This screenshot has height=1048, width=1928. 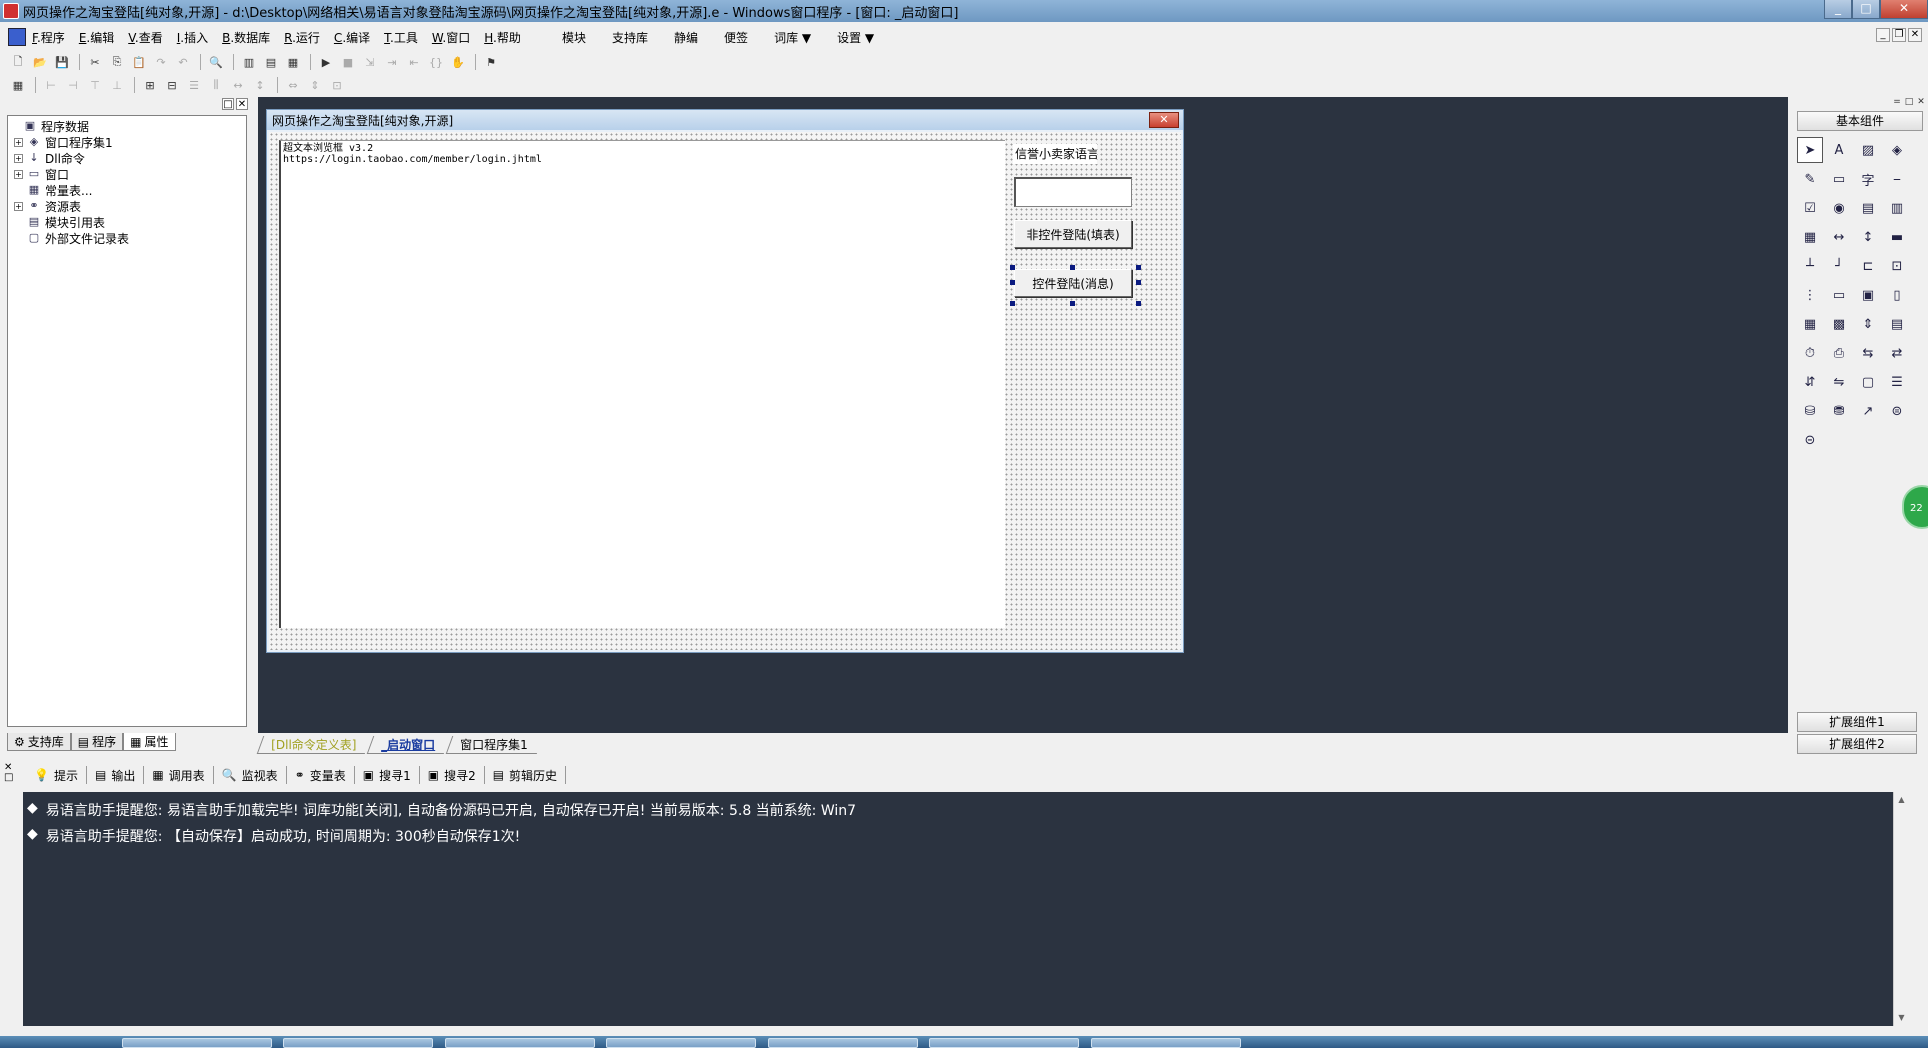 I want to click on output-scrollbar: ▲ ▼, so click(x=1901, y=909).